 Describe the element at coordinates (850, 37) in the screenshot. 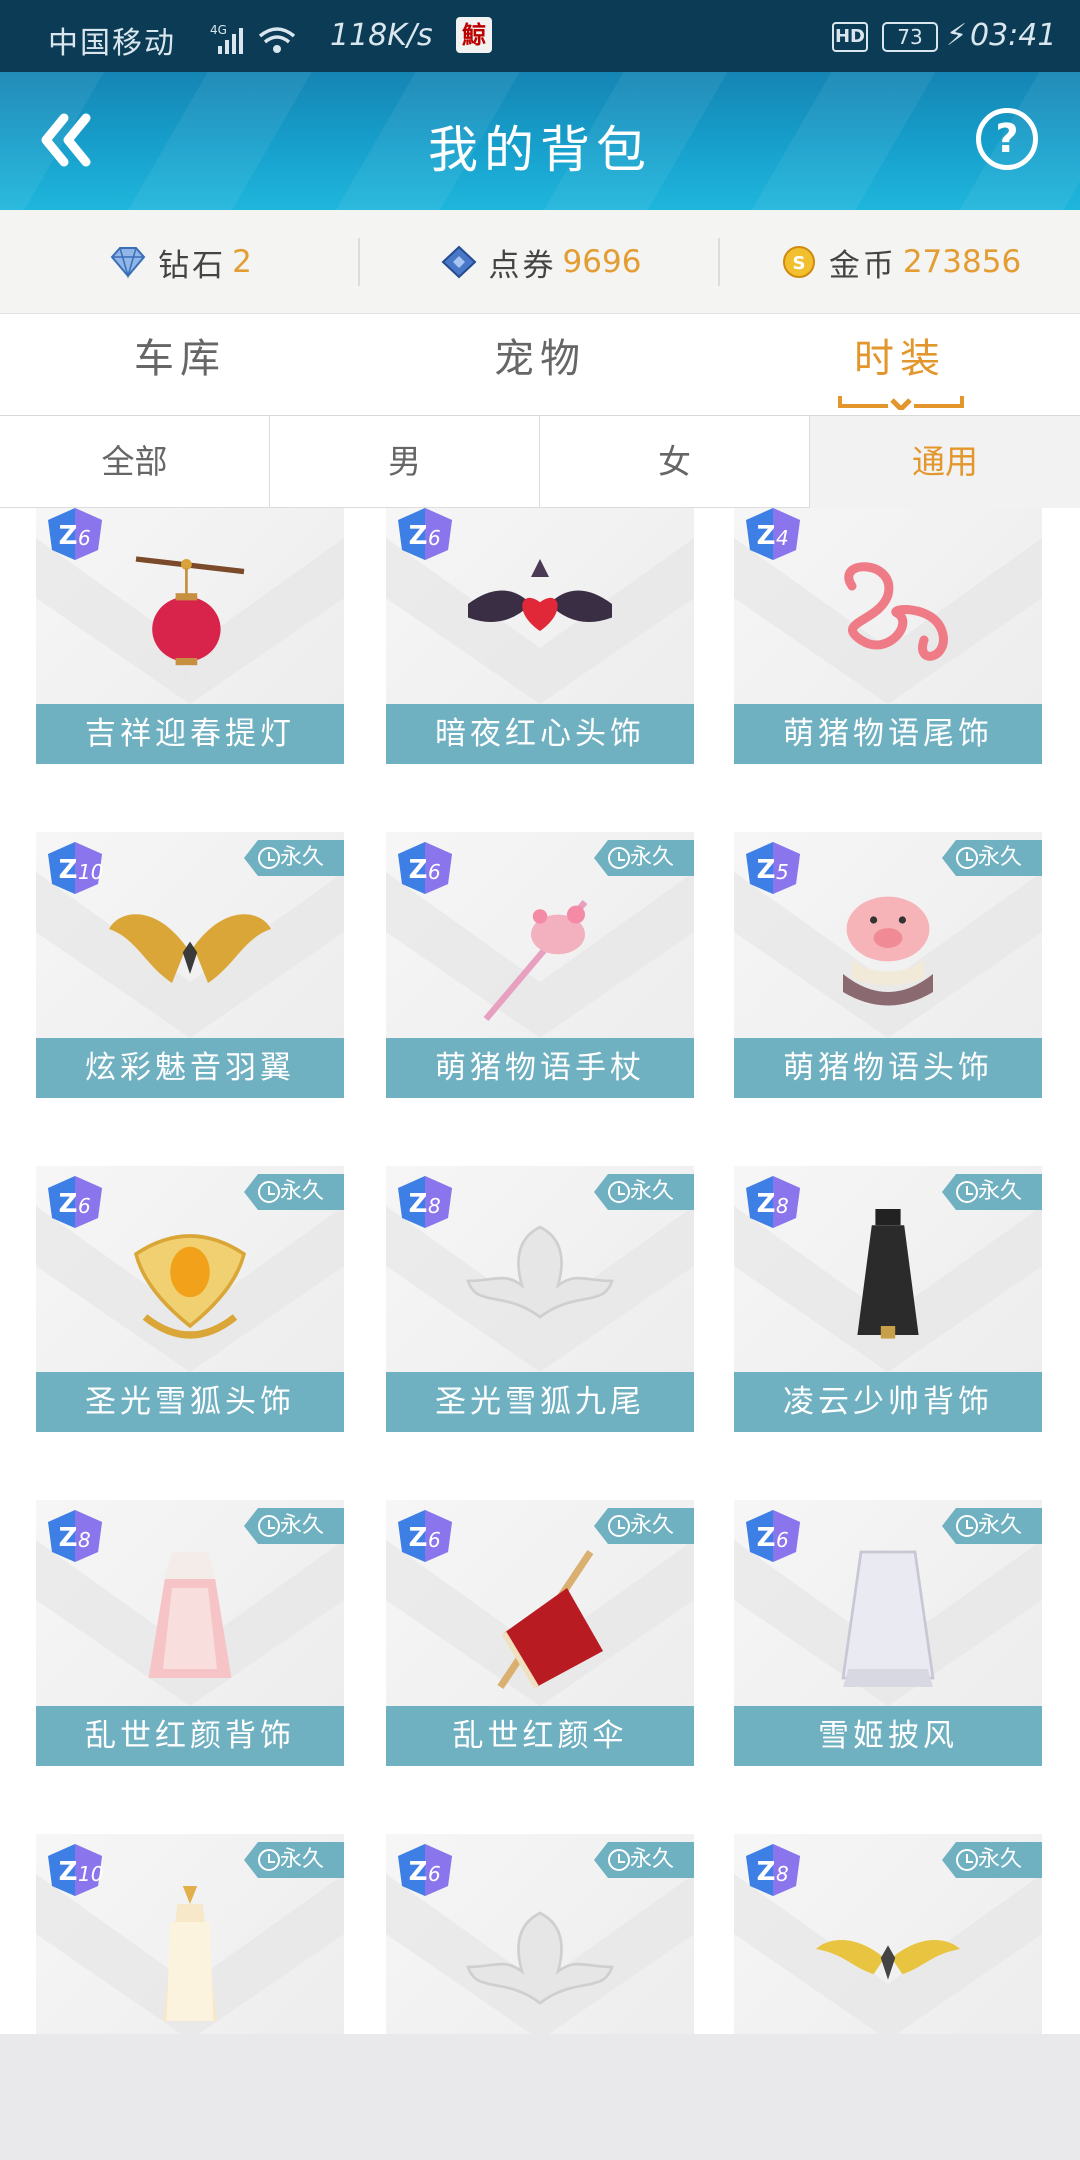

I see `hd-icon: HD` at that location.